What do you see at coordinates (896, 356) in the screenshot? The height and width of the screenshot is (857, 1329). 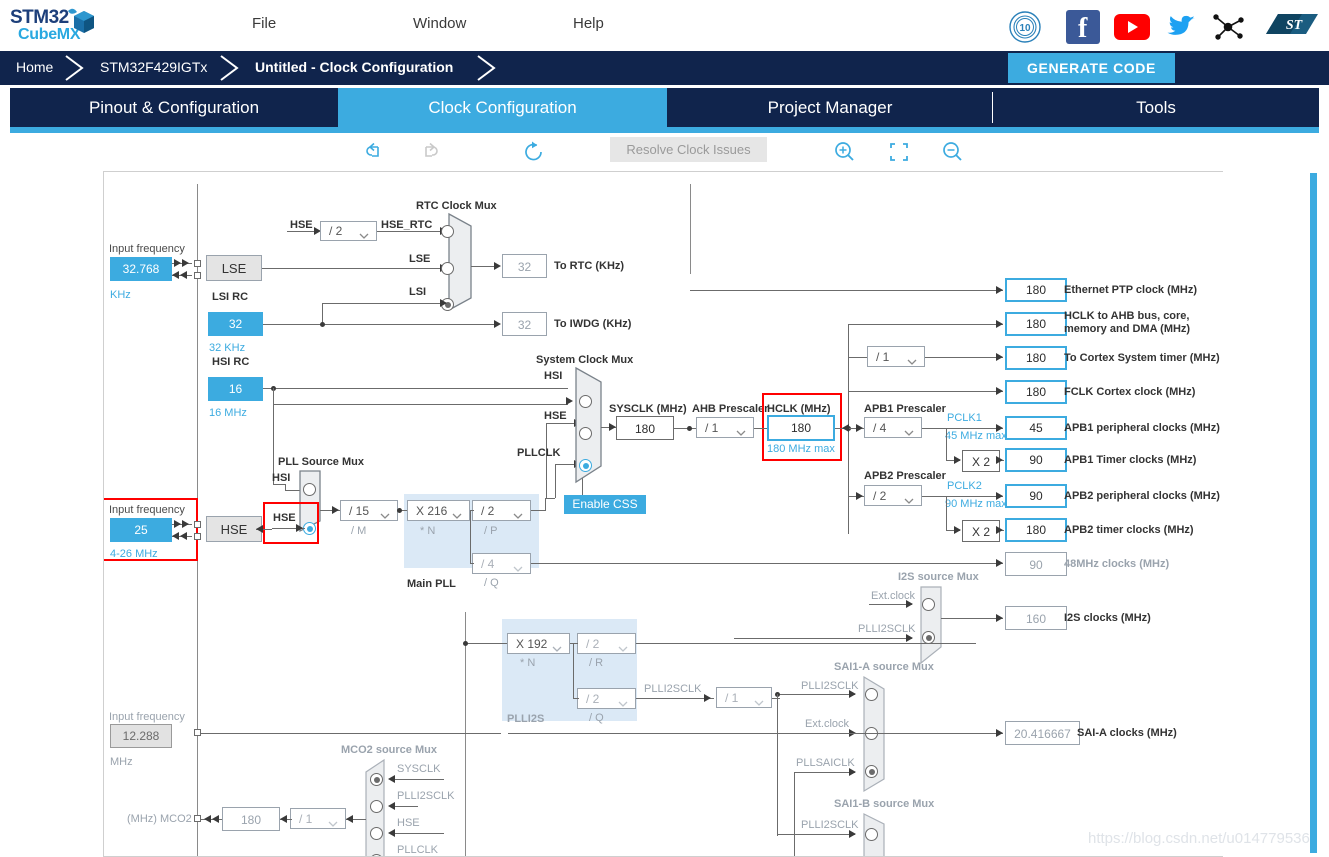 I see `cortex-system-timer-prescaler-combo: / 1` at bounding box center [896, 356].